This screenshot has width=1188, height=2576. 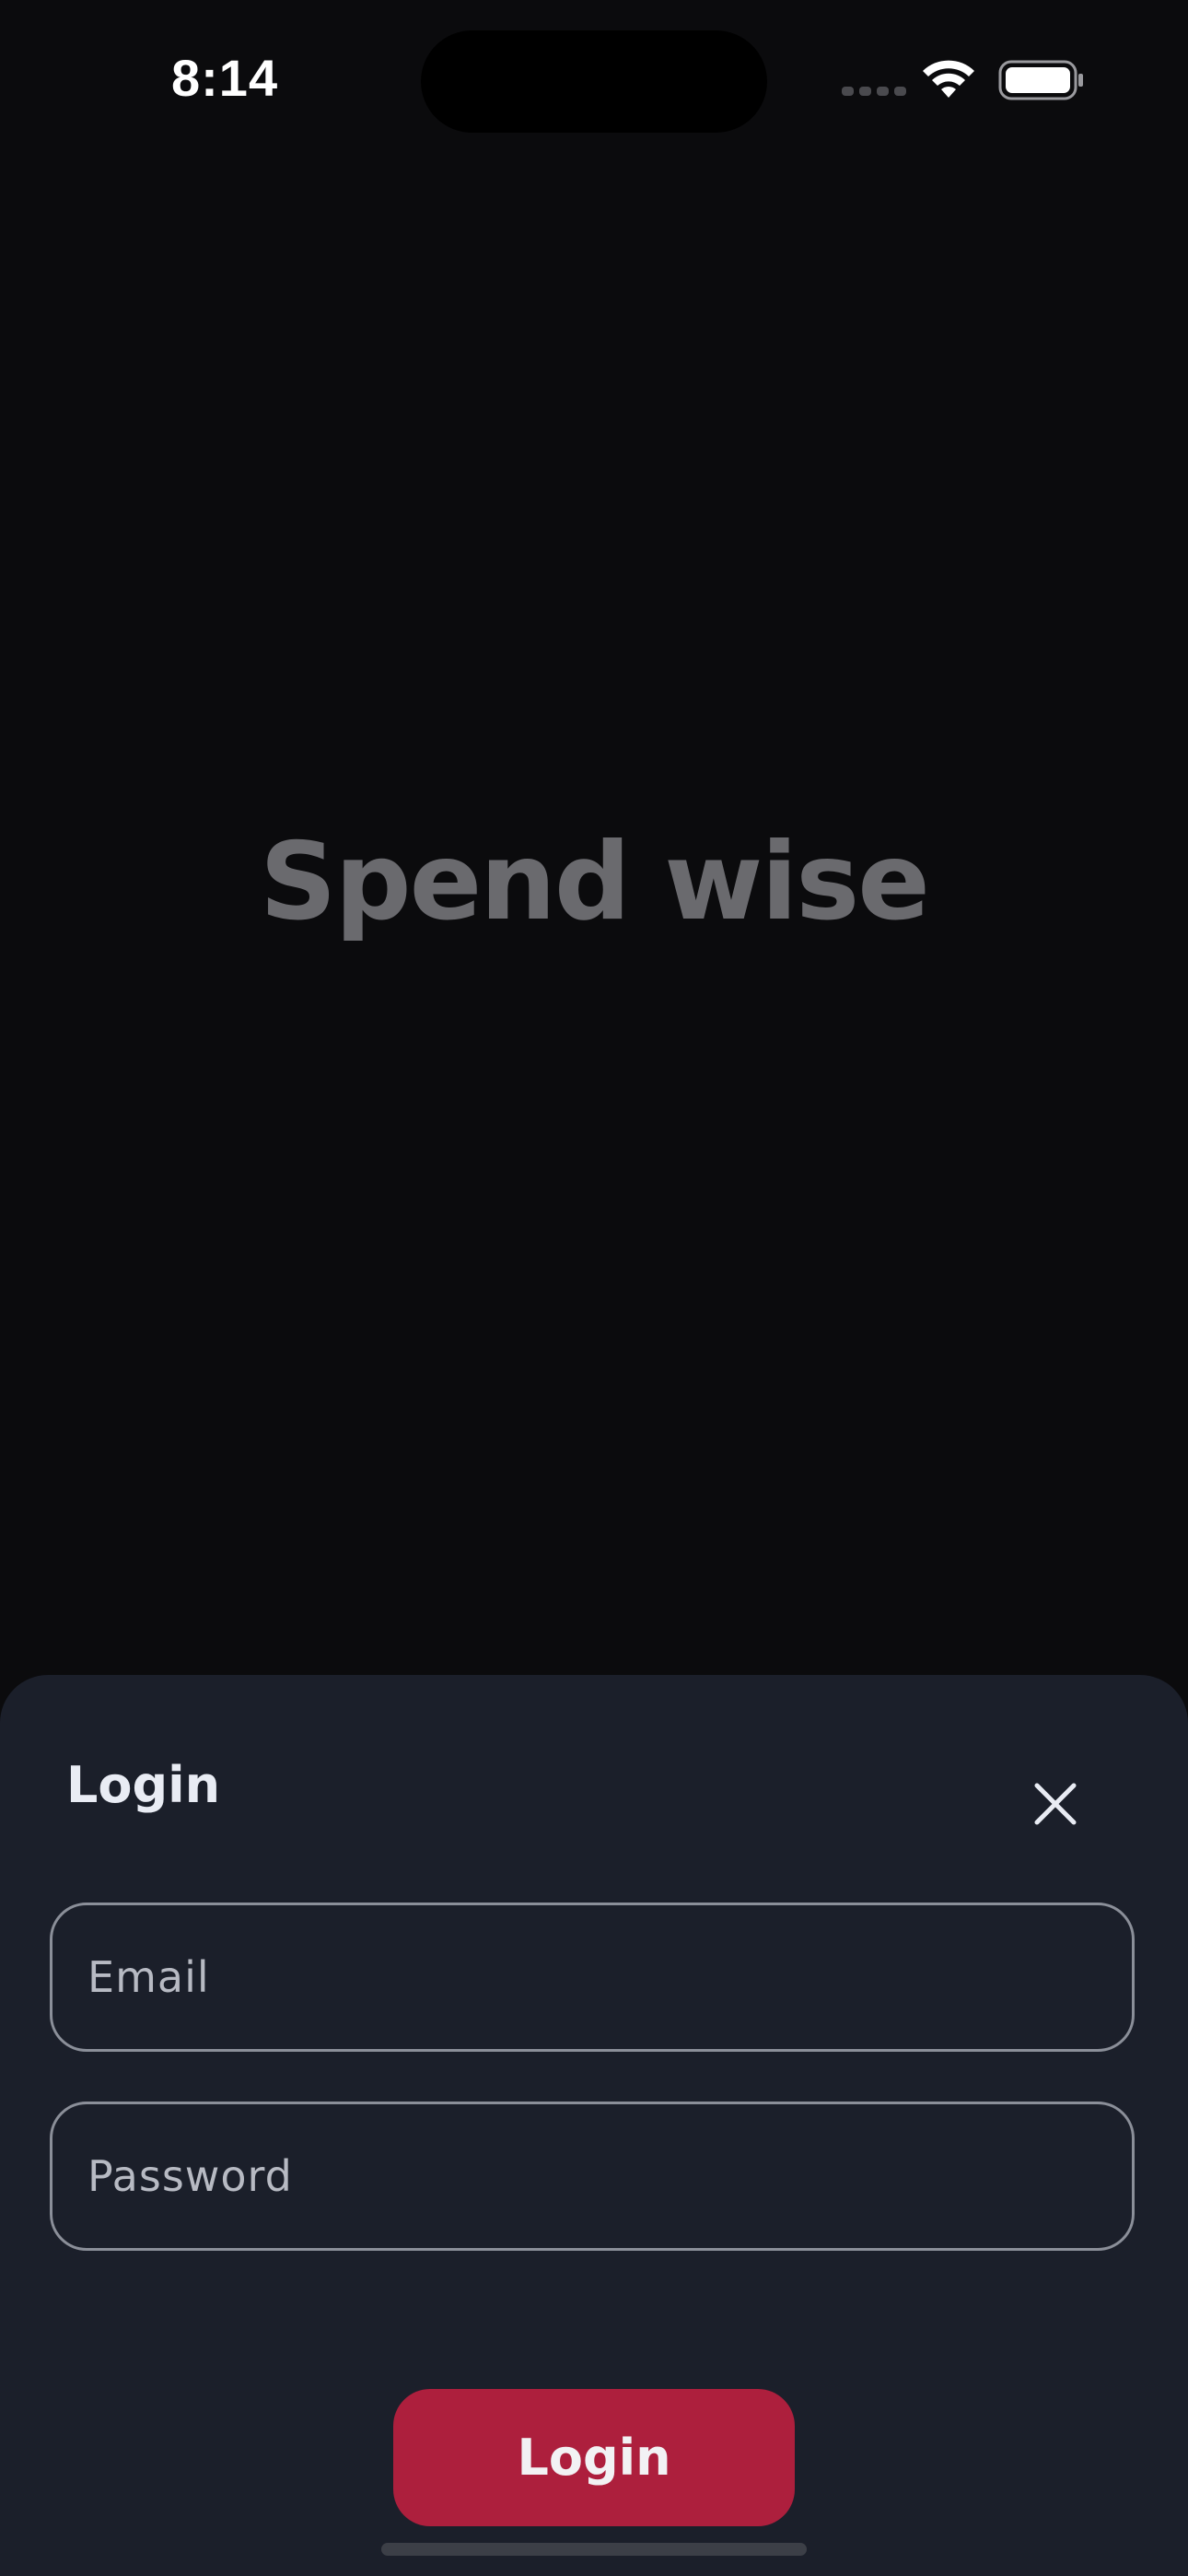 What do you see at coordinates (594, 2457) in the screenshot?
I see `login-button: Login` at bounding box center [594, 2457].